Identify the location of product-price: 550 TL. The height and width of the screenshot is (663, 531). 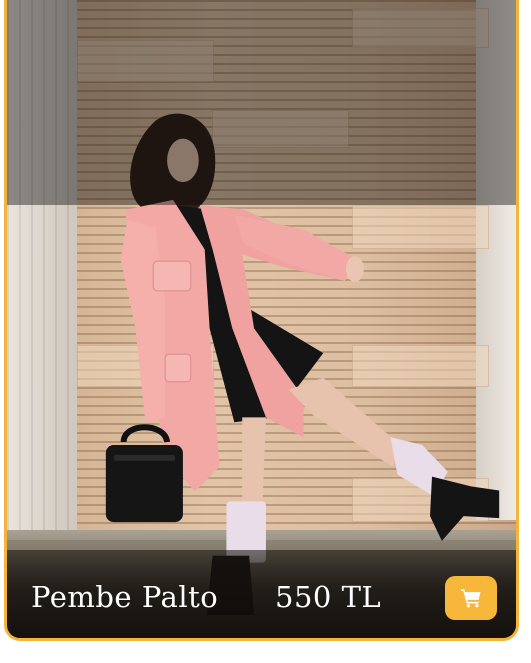
(328, 597).